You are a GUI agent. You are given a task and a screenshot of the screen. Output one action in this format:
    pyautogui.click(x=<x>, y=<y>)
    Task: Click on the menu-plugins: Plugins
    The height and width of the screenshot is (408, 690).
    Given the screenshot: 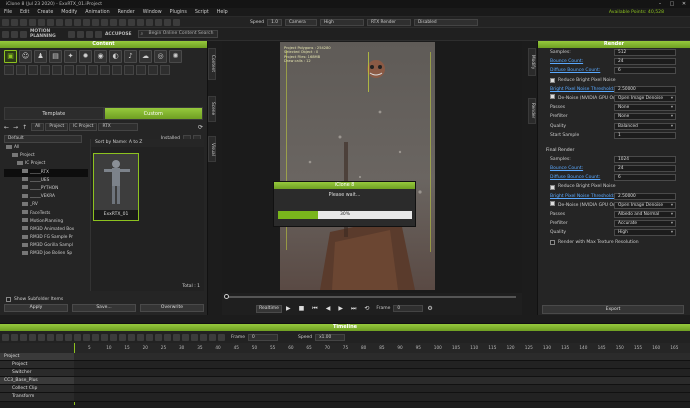 What is the action you would take?
    pyautogui.click(x=178, y=12)
    